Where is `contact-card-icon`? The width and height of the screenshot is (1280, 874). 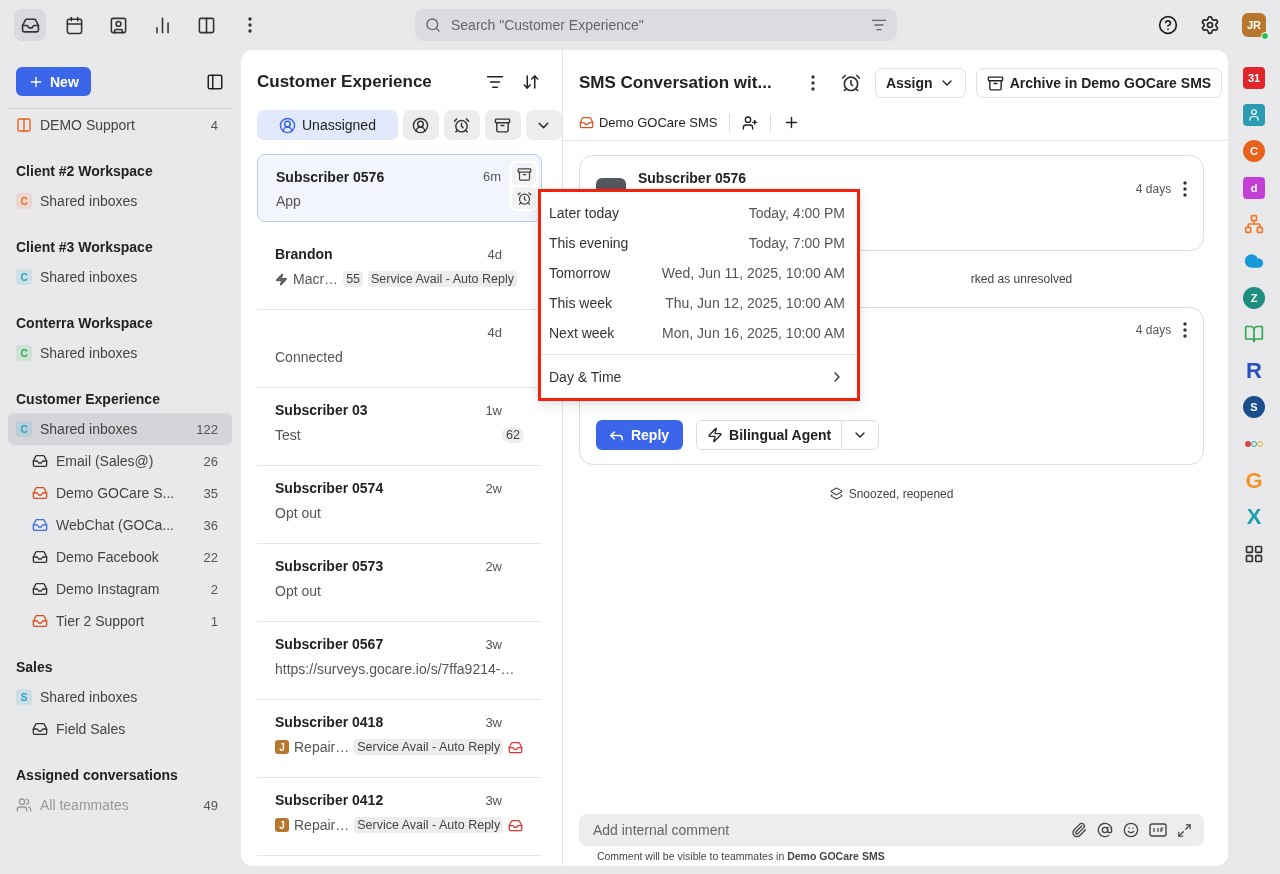 contact-card-icon is located at coordinates (118, 25).